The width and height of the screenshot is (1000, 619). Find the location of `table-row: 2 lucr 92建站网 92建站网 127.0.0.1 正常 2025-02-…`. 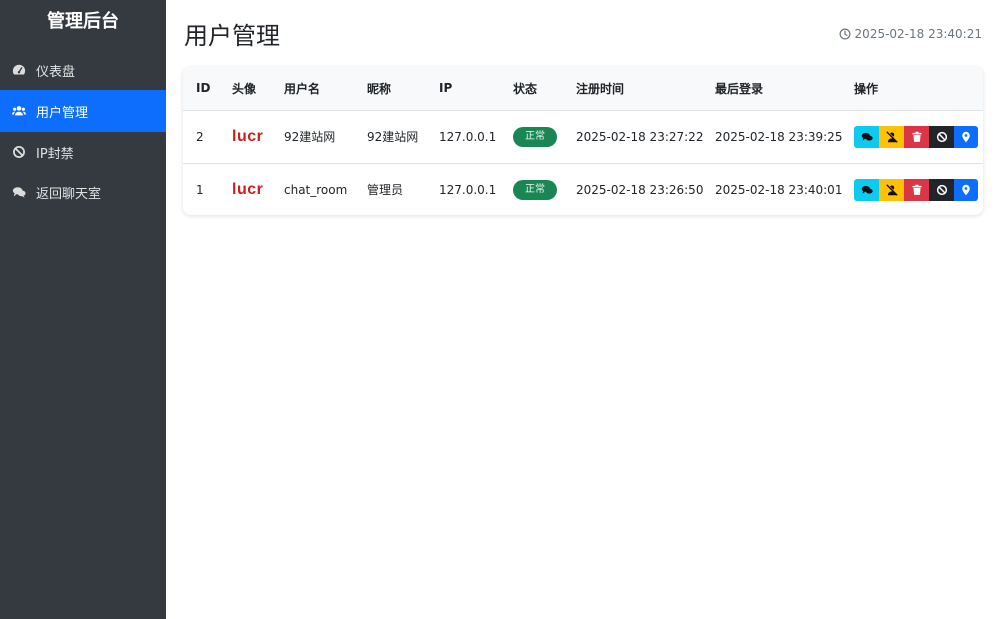

table-row: 2 lucr 92建站网 92建站网 127.0.0.1 正常 2025-02-… is located at coordinates (583, 137).